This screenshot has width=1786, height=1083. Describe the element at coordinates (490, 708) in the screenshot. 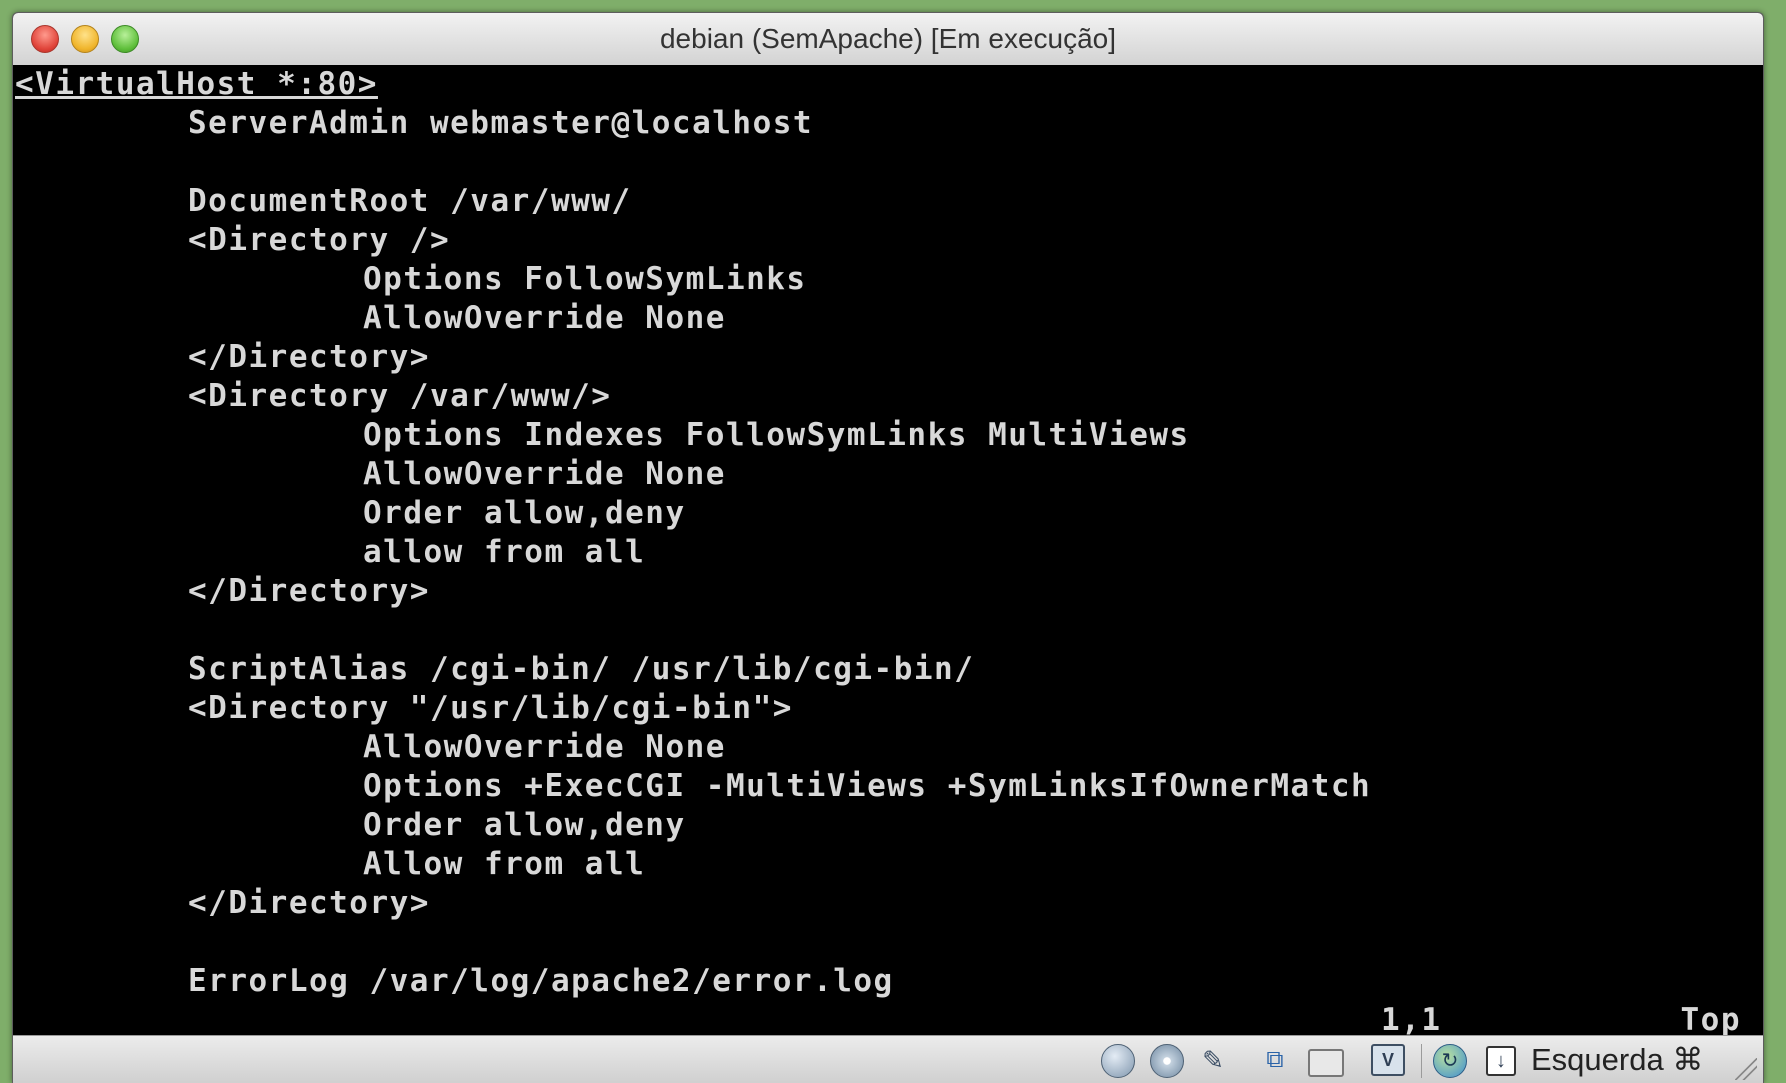

I see `terminal-line: <Directory "/usr/lib/cgi-bin">` at that location.